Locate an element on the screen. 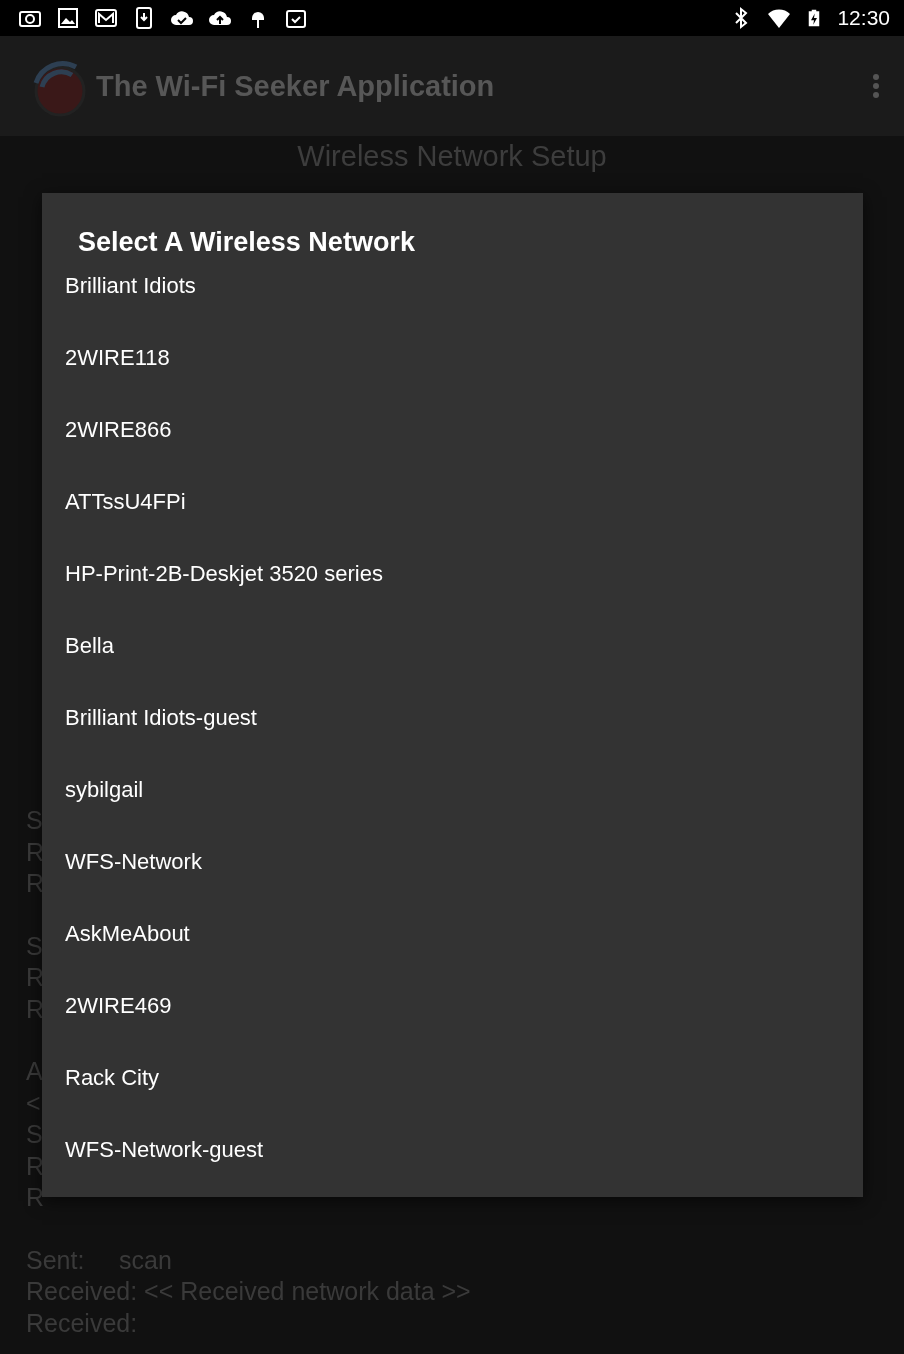 The width and height of the screenshot is (904, 1354). network-item: ATTssU4FPi is located at coordinates (452, 513).